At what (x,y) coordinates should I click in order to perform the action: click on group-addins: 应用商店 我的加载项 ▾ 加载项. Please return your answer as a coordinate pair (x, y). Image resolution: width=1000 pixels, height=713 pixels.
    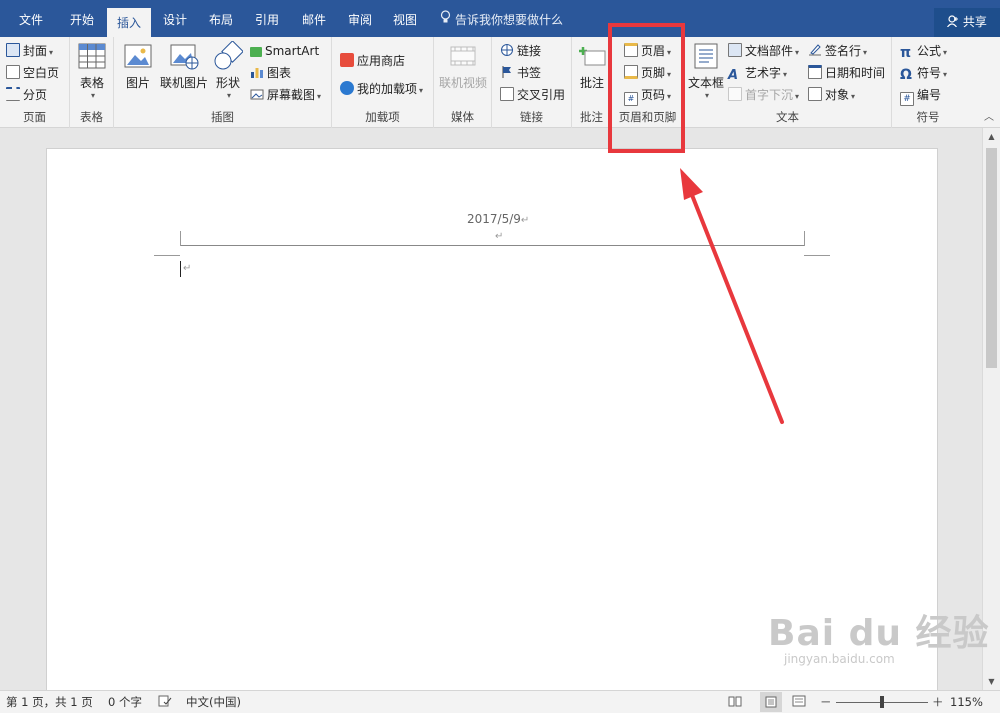
    Looking at the image, I should click on (383, 82).